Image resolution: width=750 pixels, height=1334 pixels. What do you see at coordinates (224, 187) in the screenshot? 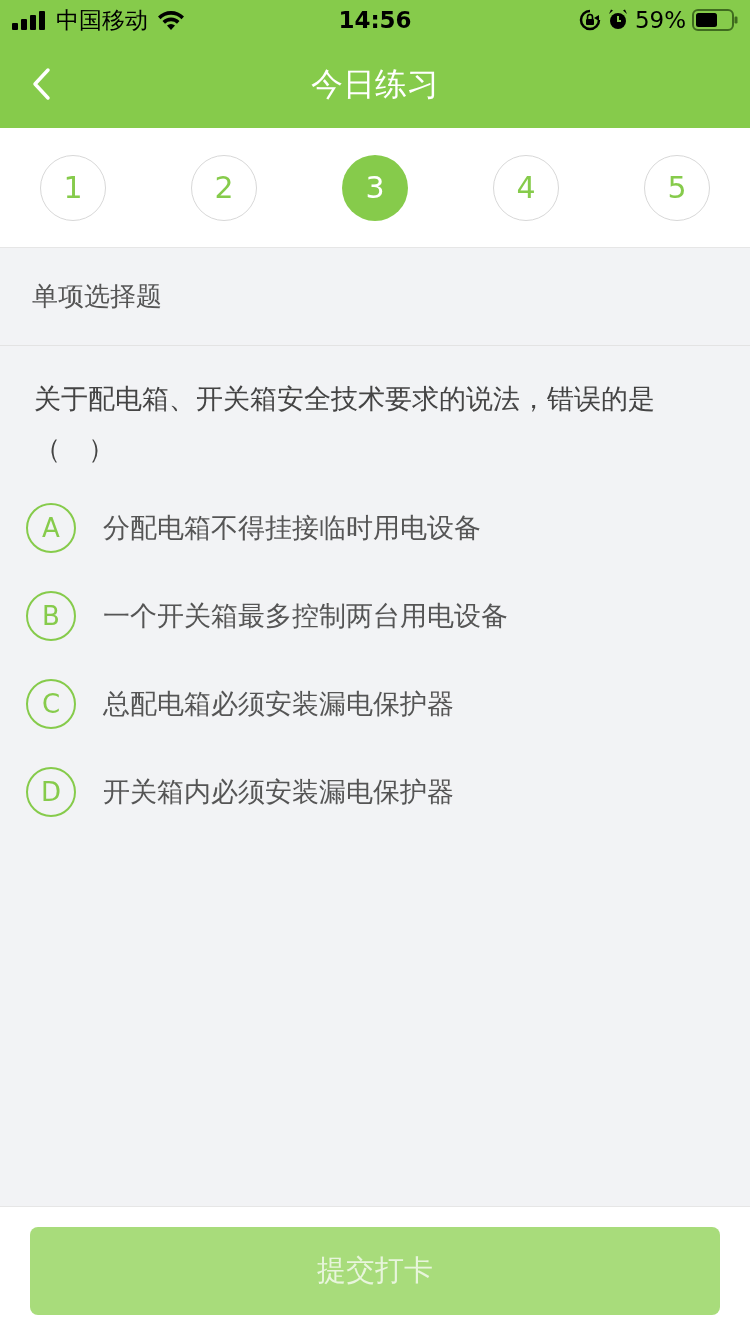
I see `question-number-tab: 2` at bounding box center [224, 187].